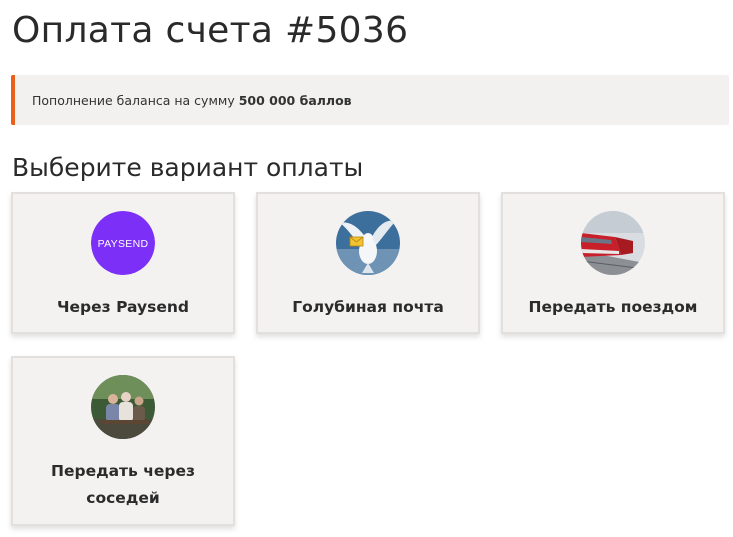 This screenshot has width=733, height=537. Describe the element at coordinates (210, 30) in the screenshot. I see `page-title: Оплата счета #5036` at that location.